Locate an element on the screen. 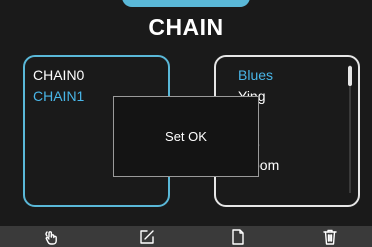  document-icon is located at coordinates (238, 237).